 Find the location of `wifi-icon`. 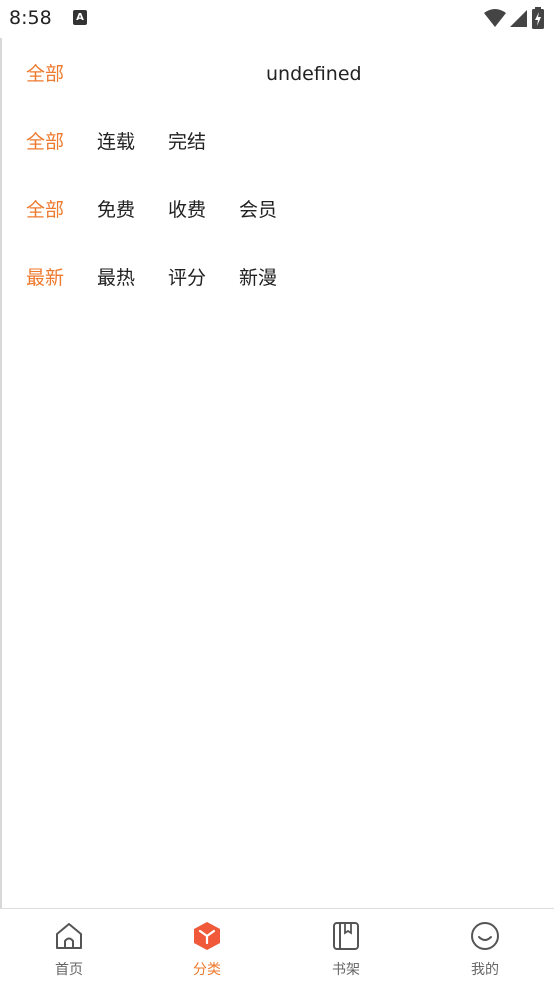

wifi-icon is located at coordinates (495, 18).